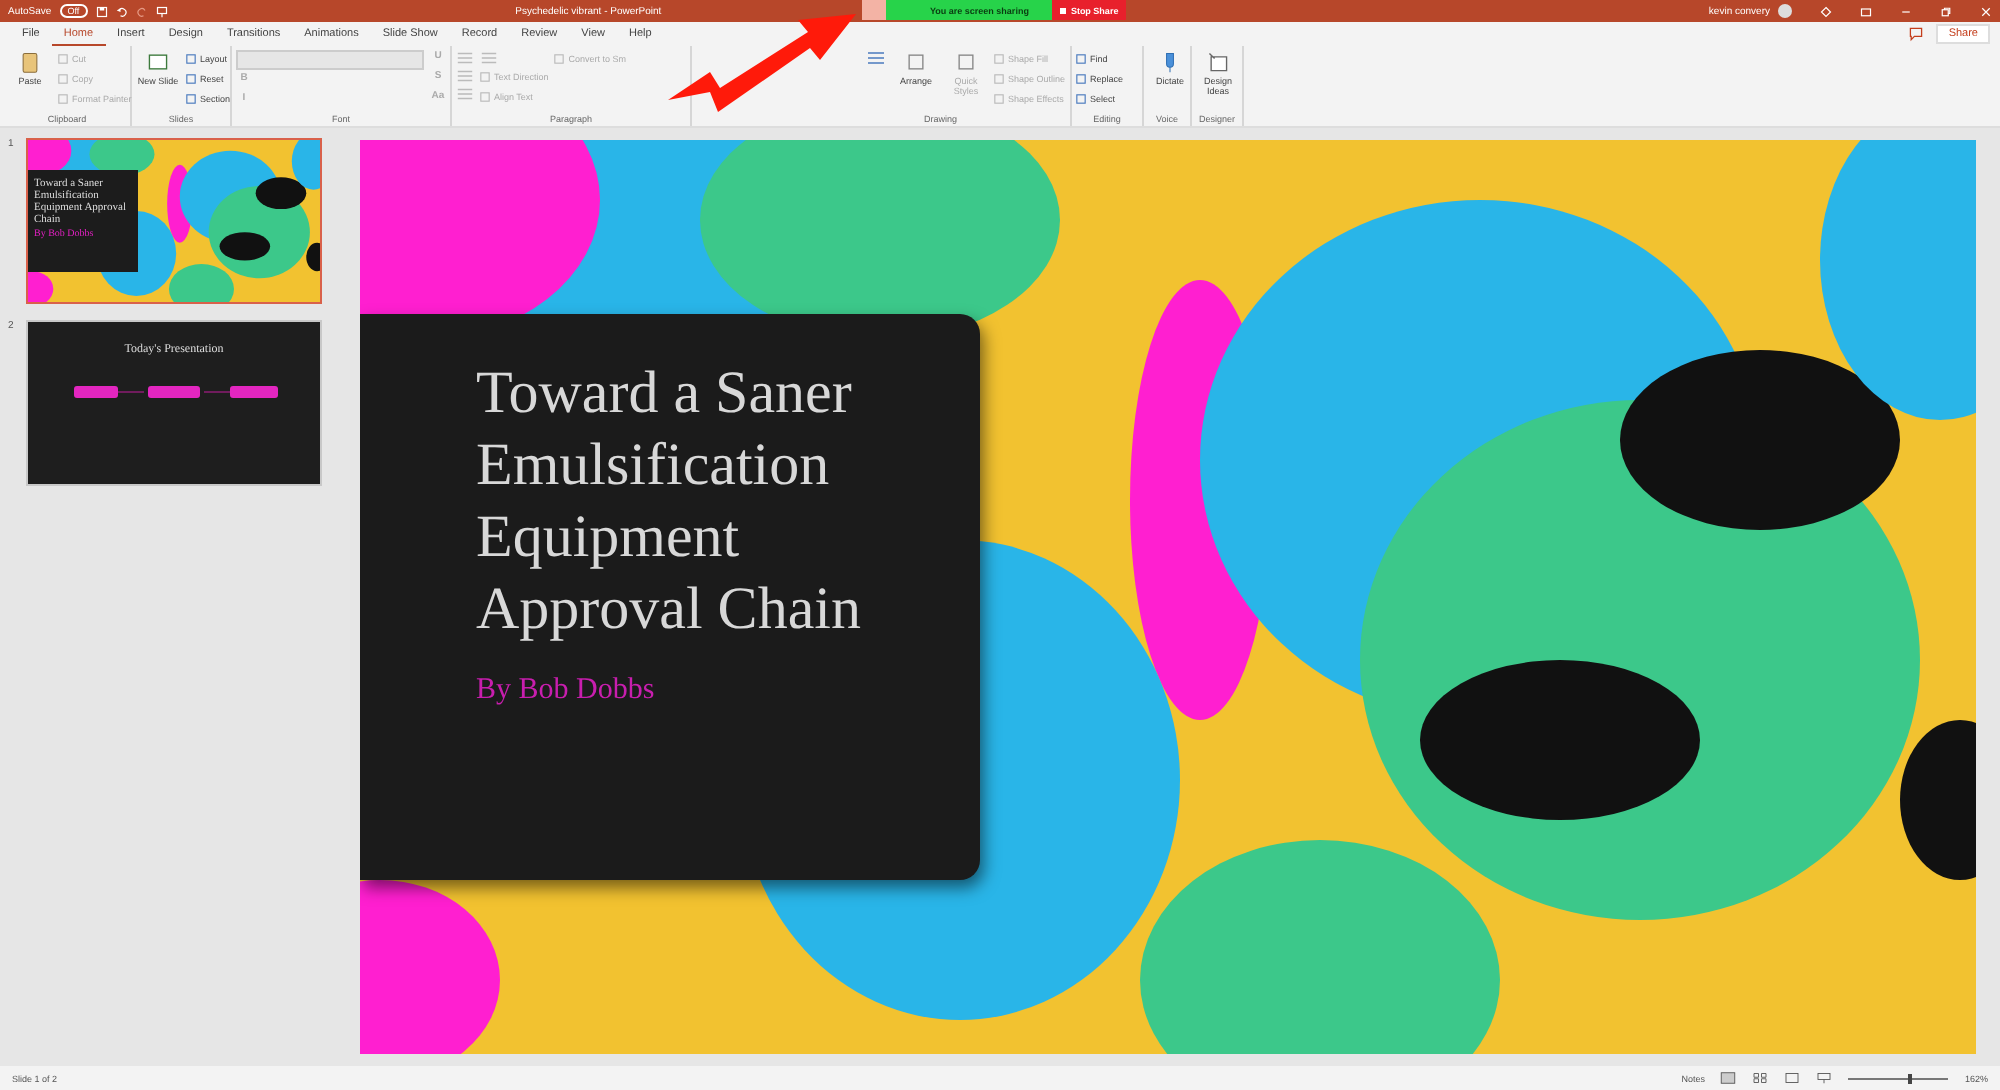 The width and height of the screenshot is (2000, 1090). Describe the element at coordinates (101, 11) in the screenshot. I see `save-icon` at that location.